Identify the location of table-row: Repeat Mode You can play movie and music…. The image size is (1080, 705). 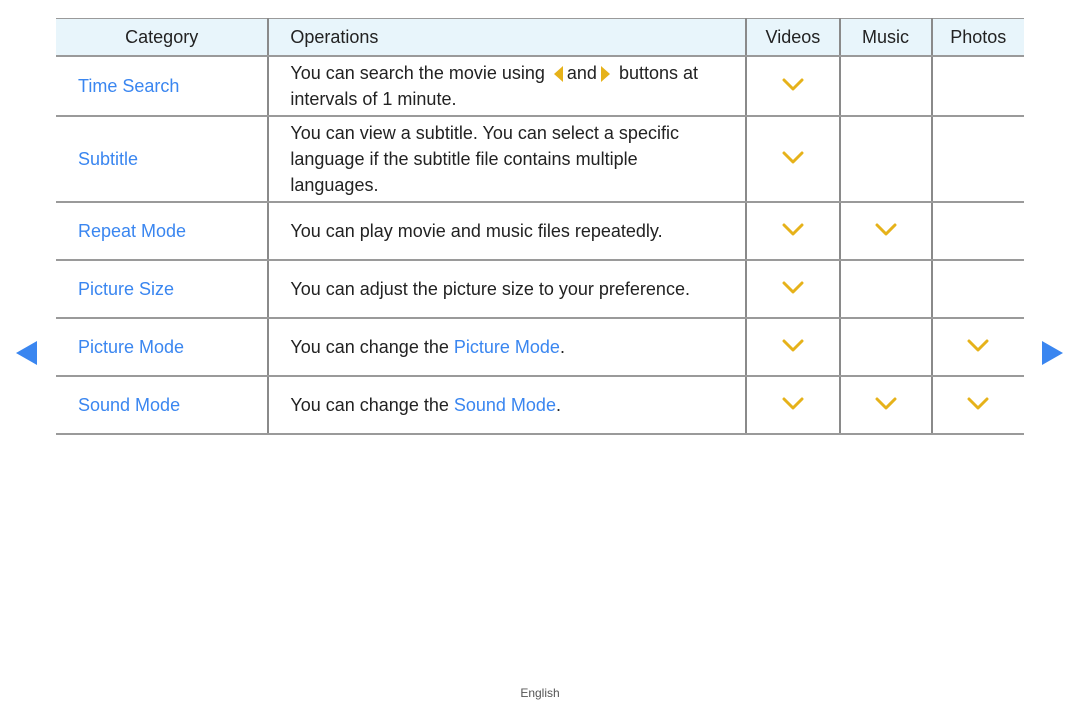
(540, 231).